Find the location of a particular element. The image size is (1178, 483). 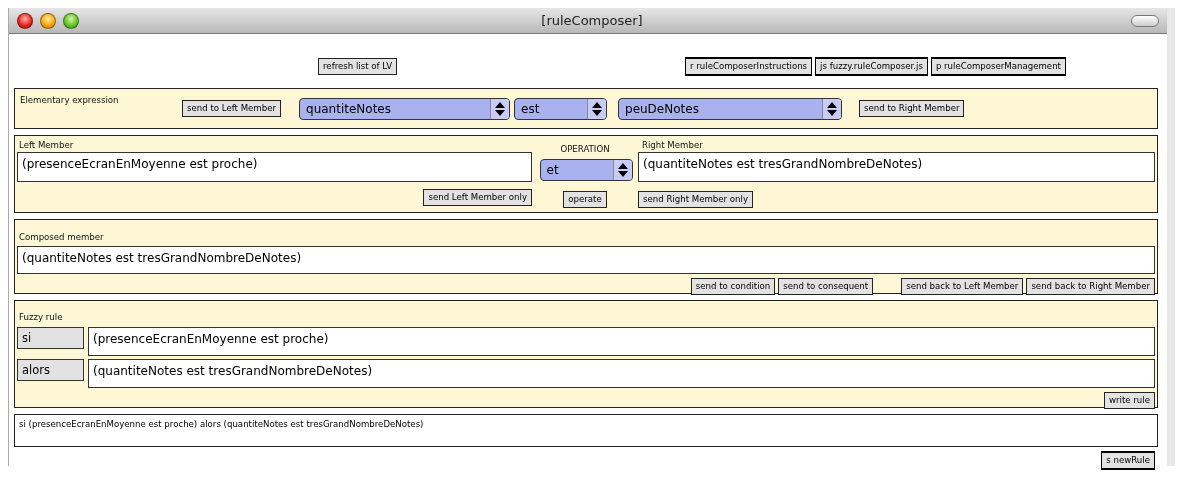

send-button: send to Right Member is located at coordinates (912, 108).